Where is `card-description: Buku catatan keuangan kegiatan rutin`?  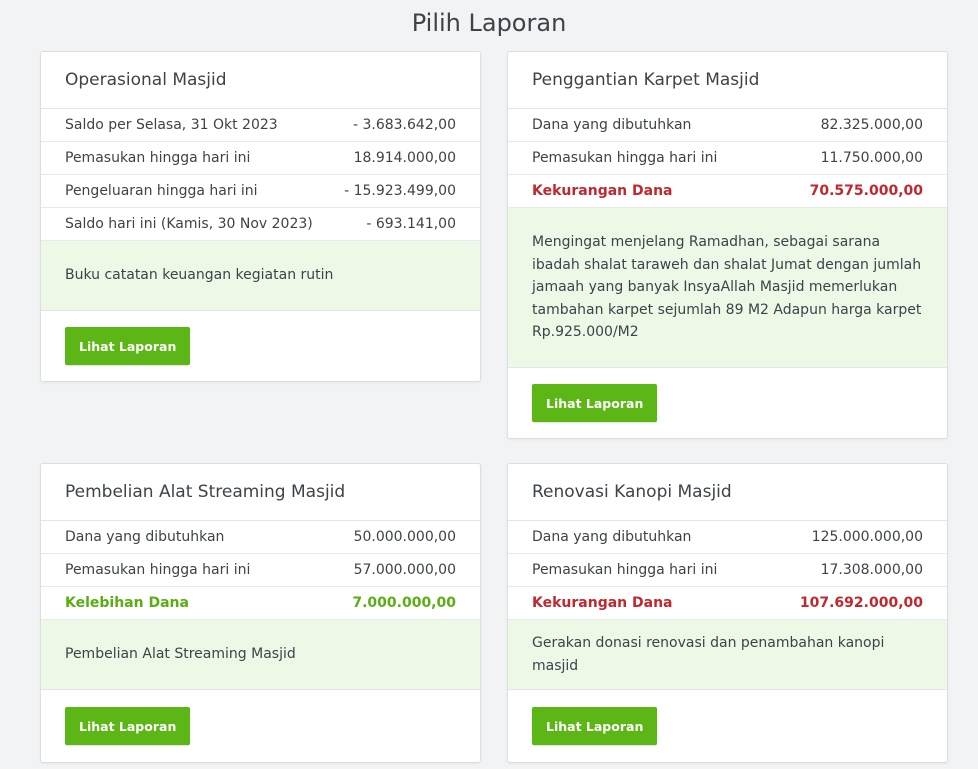
card-description: Buku catatan keuangan kegiatan rutin is located at coordinates (260, 276).